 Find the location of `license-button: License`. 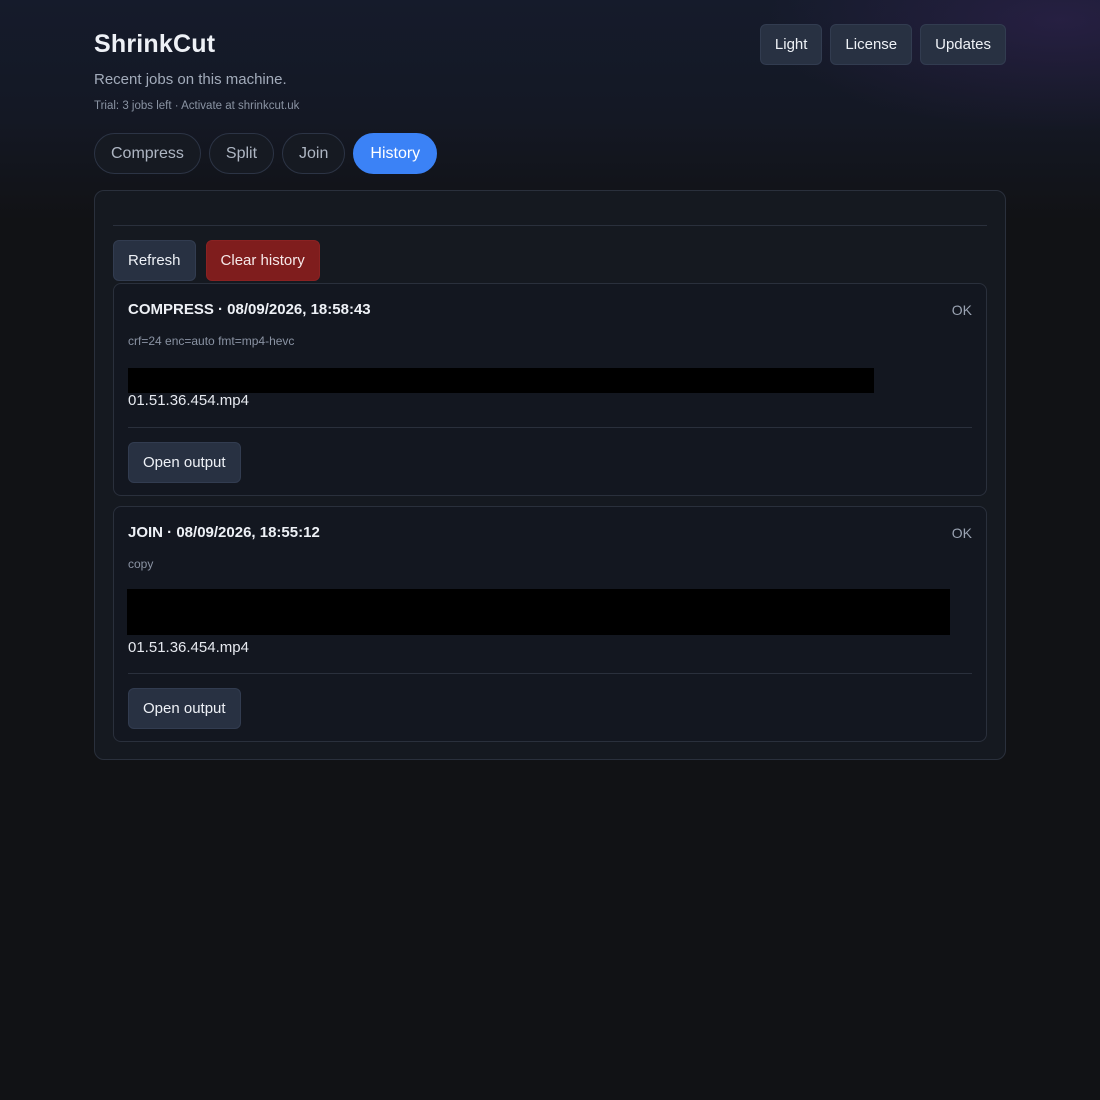

license-button: License is located at coordinates (871, 44).